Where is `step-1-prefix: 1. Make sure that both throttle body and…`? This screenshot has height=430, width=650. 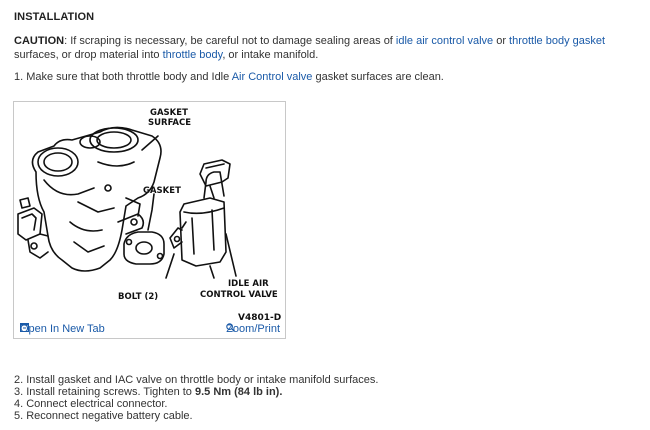
step-1-prefix: 1. Make sure that both throttle body and… is located at coordinates (123, 77).